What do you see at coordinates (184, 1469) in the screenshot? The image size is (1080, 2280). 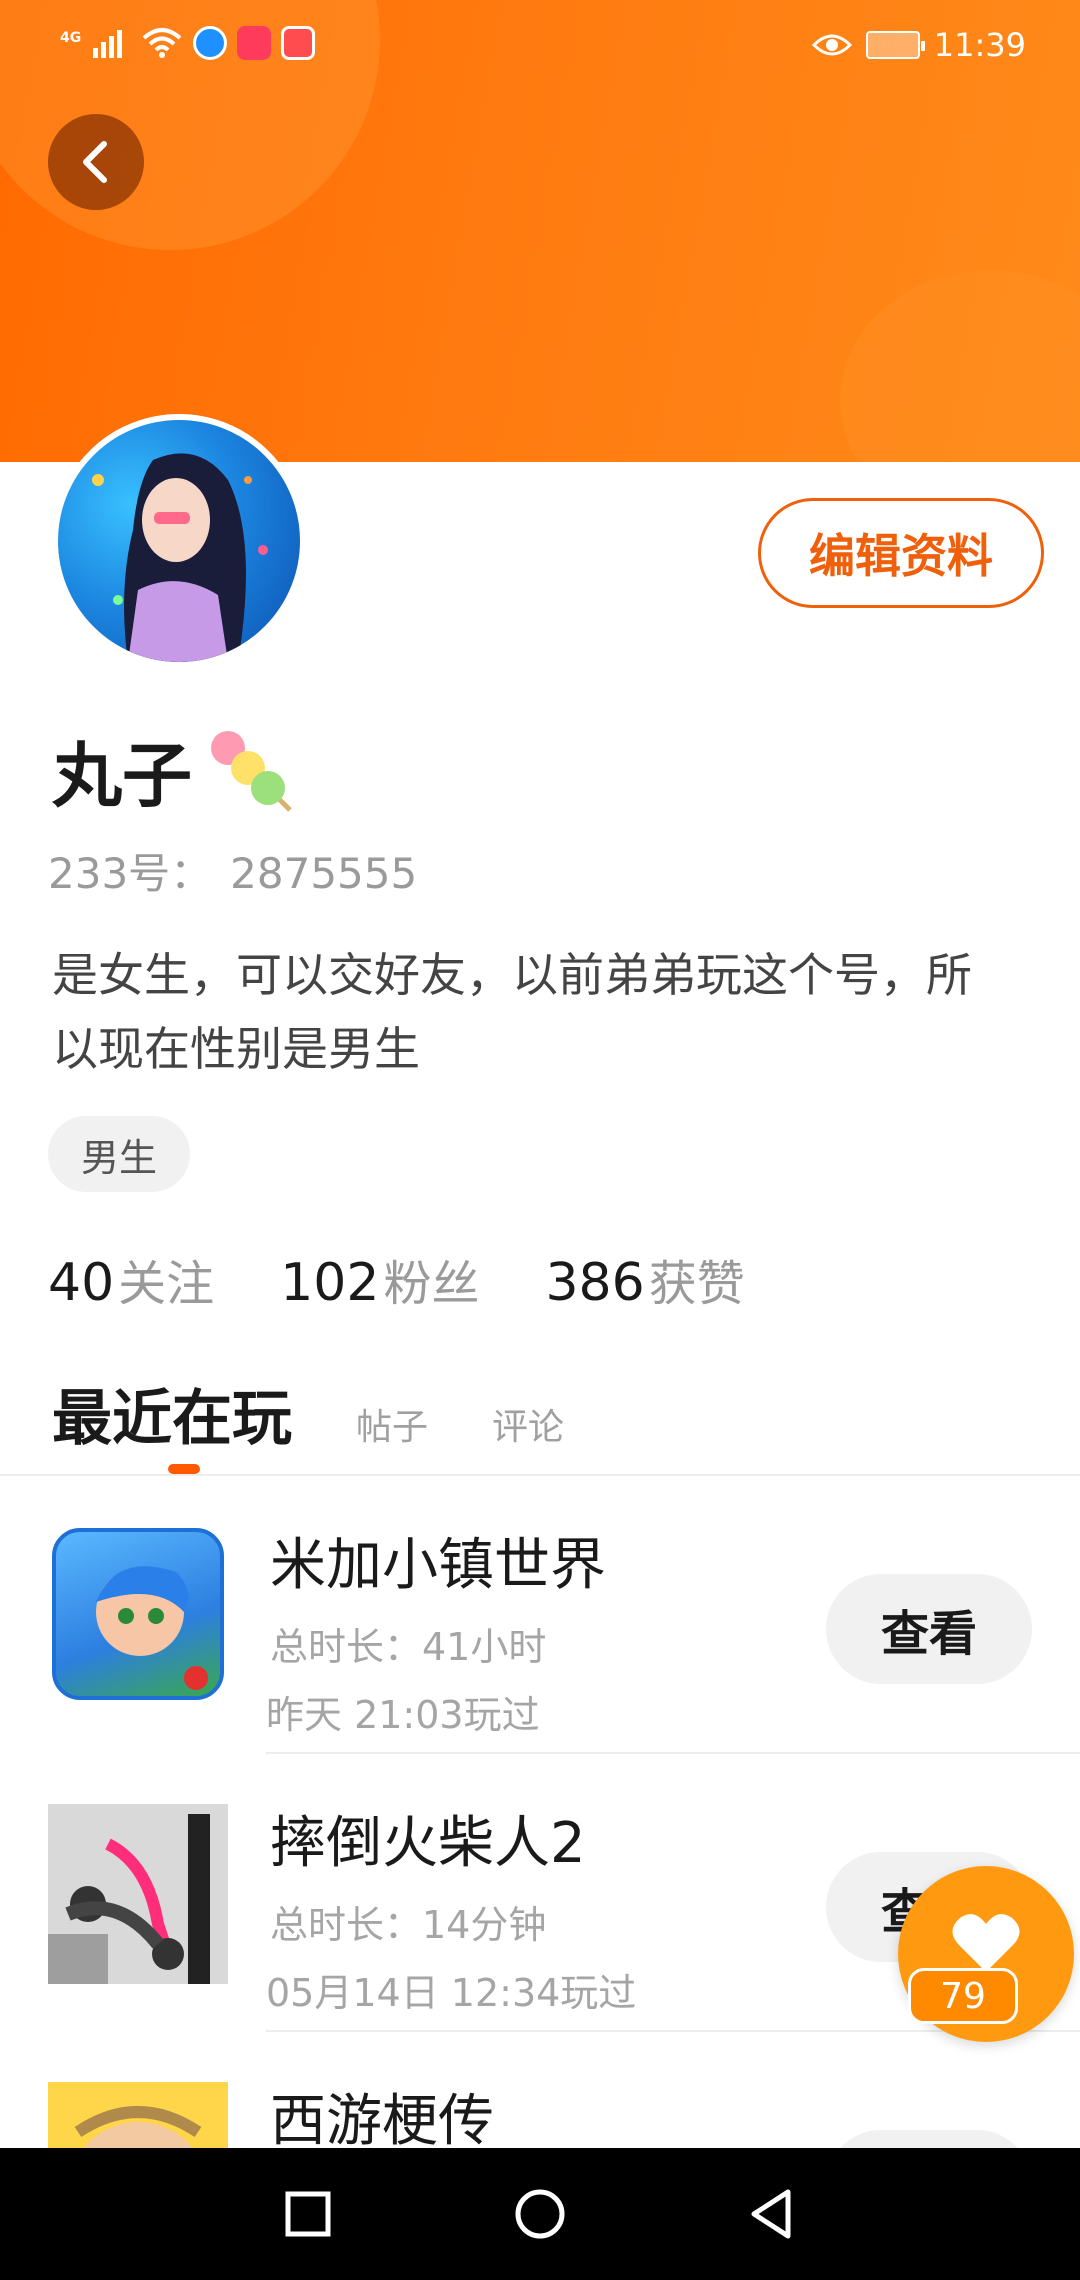 I see `tab-indicator` at bounding box center [184, 1469].